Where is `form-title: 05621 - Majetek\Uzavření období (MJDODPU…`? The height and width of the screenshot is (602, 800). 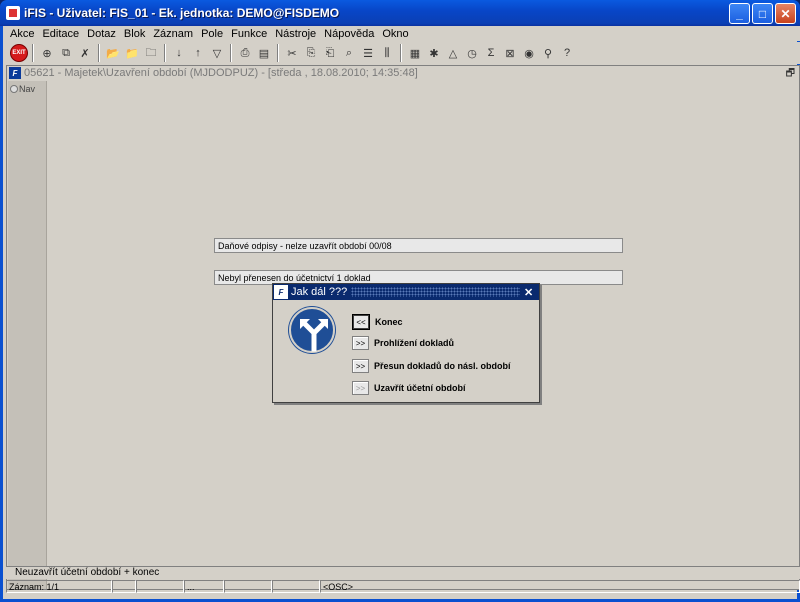 form-title: 05621 - Majetek\Uzavření období (MJDODPU… is located at coordinates (221, 73).